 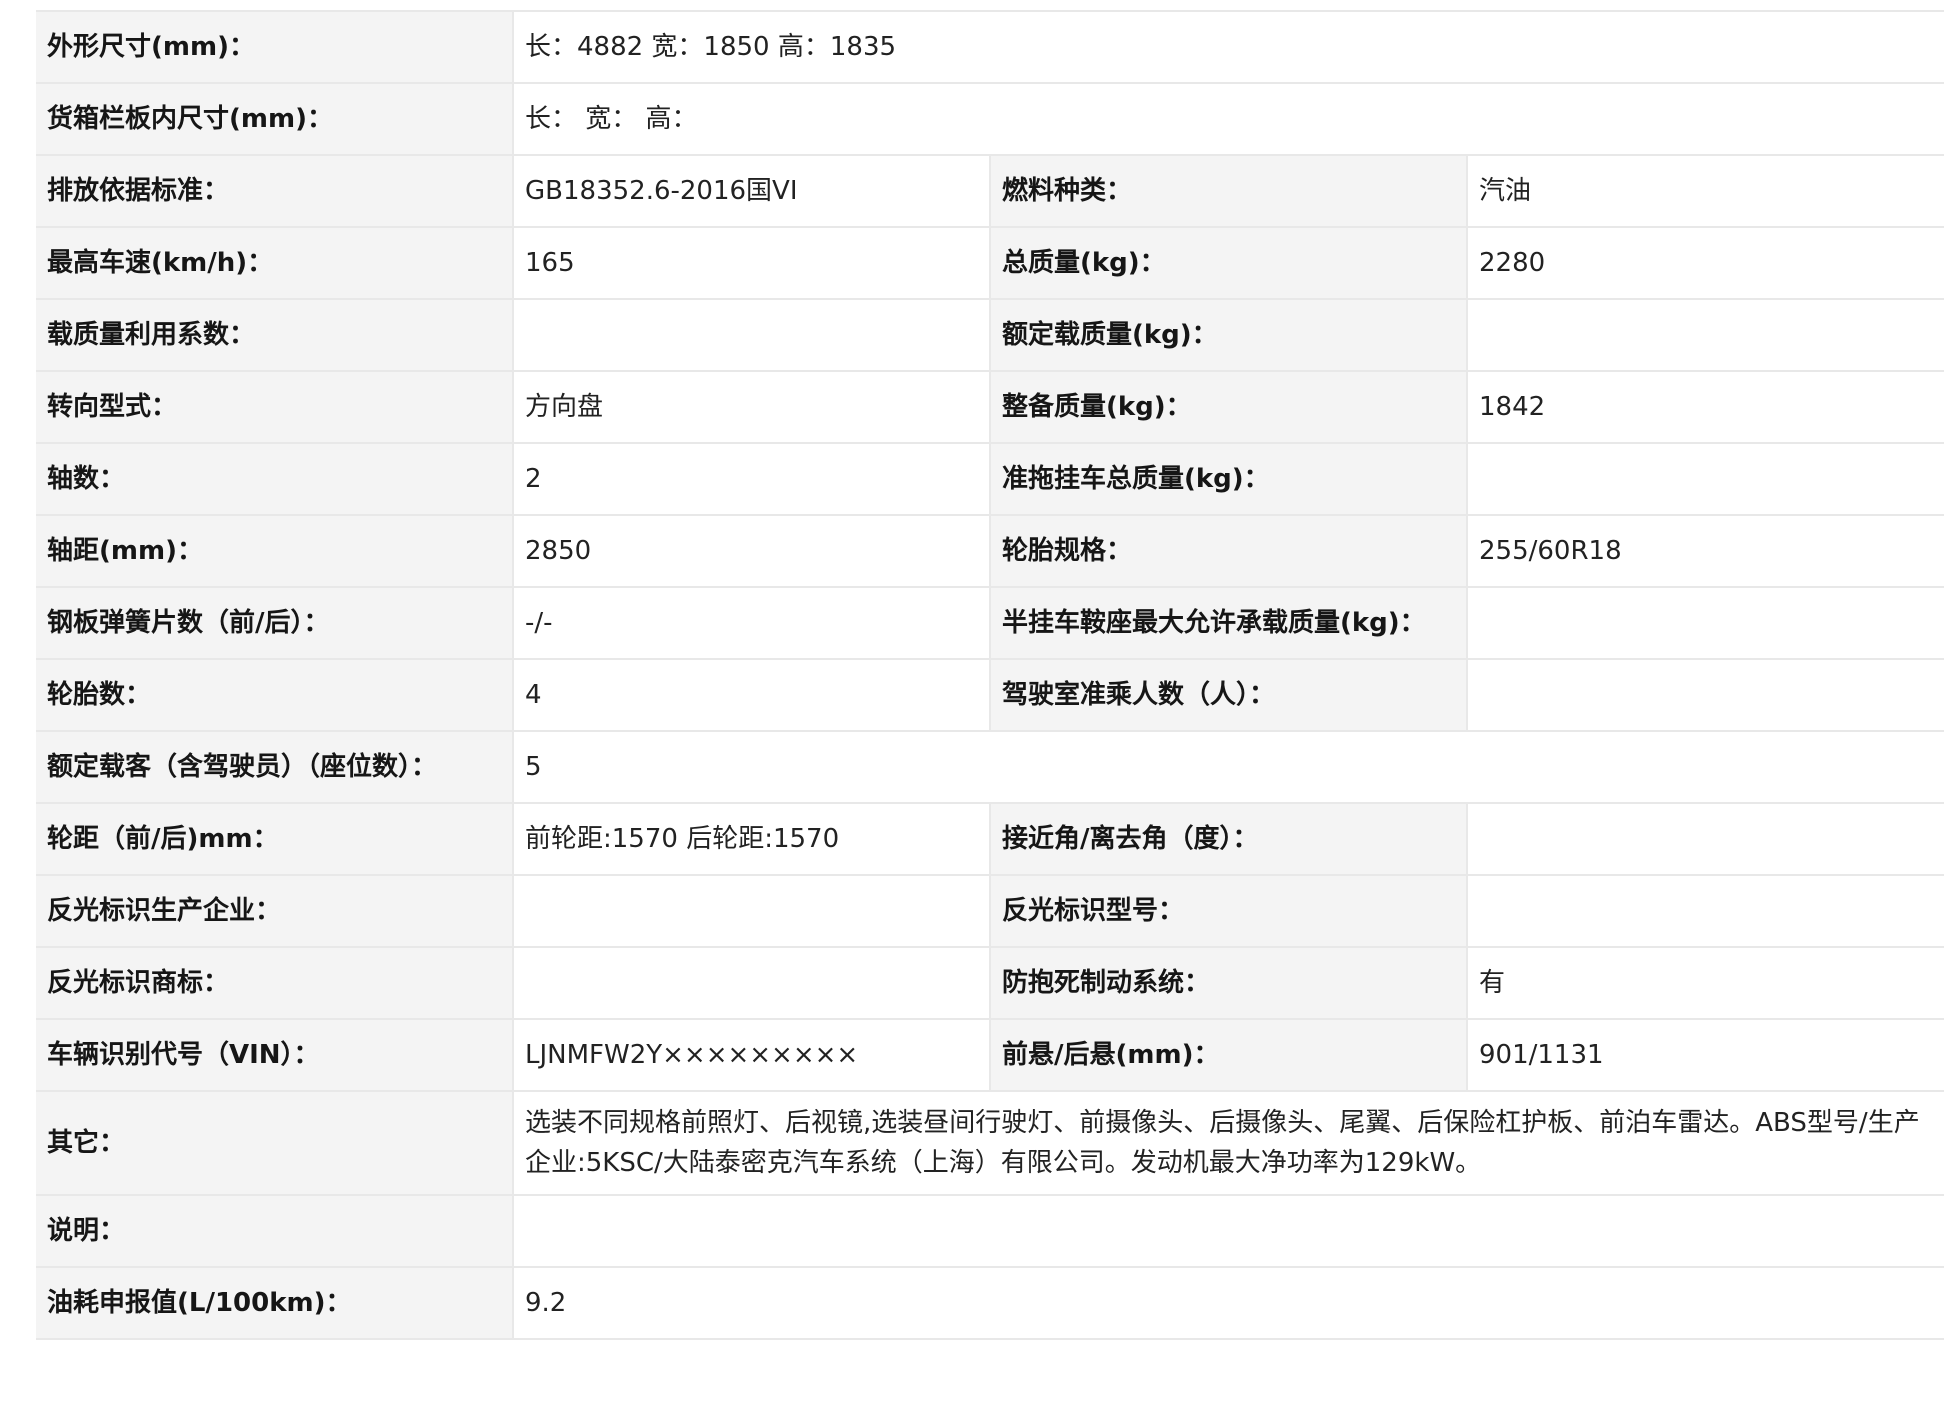 I want to click on spec-row-seats: 额定载客（含驾驶员）（座位数）： 5, so click(x=990, y=767).